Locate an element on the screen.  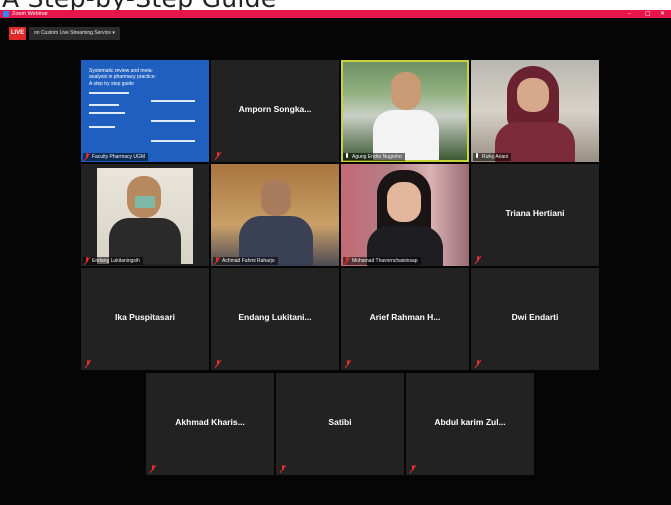
window-titlebar: Zoom Webinar – □ ✕ is located at coordinates (335, 14).